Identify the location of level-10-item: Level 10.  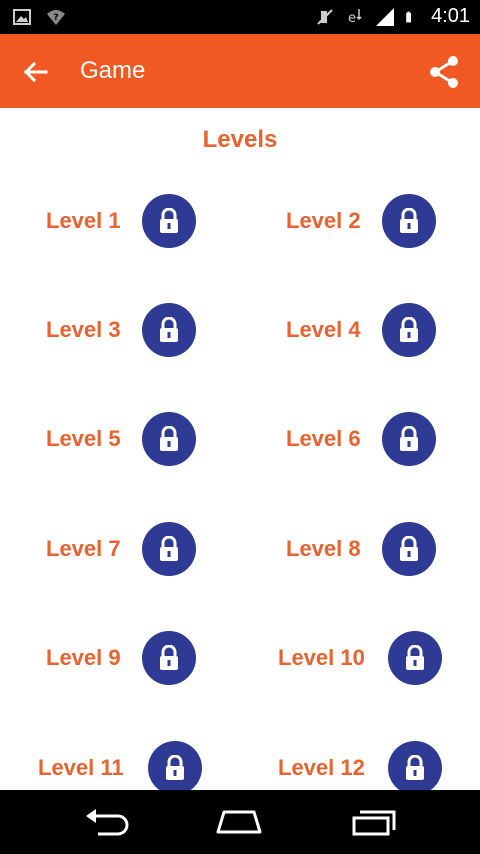
(360, 658).